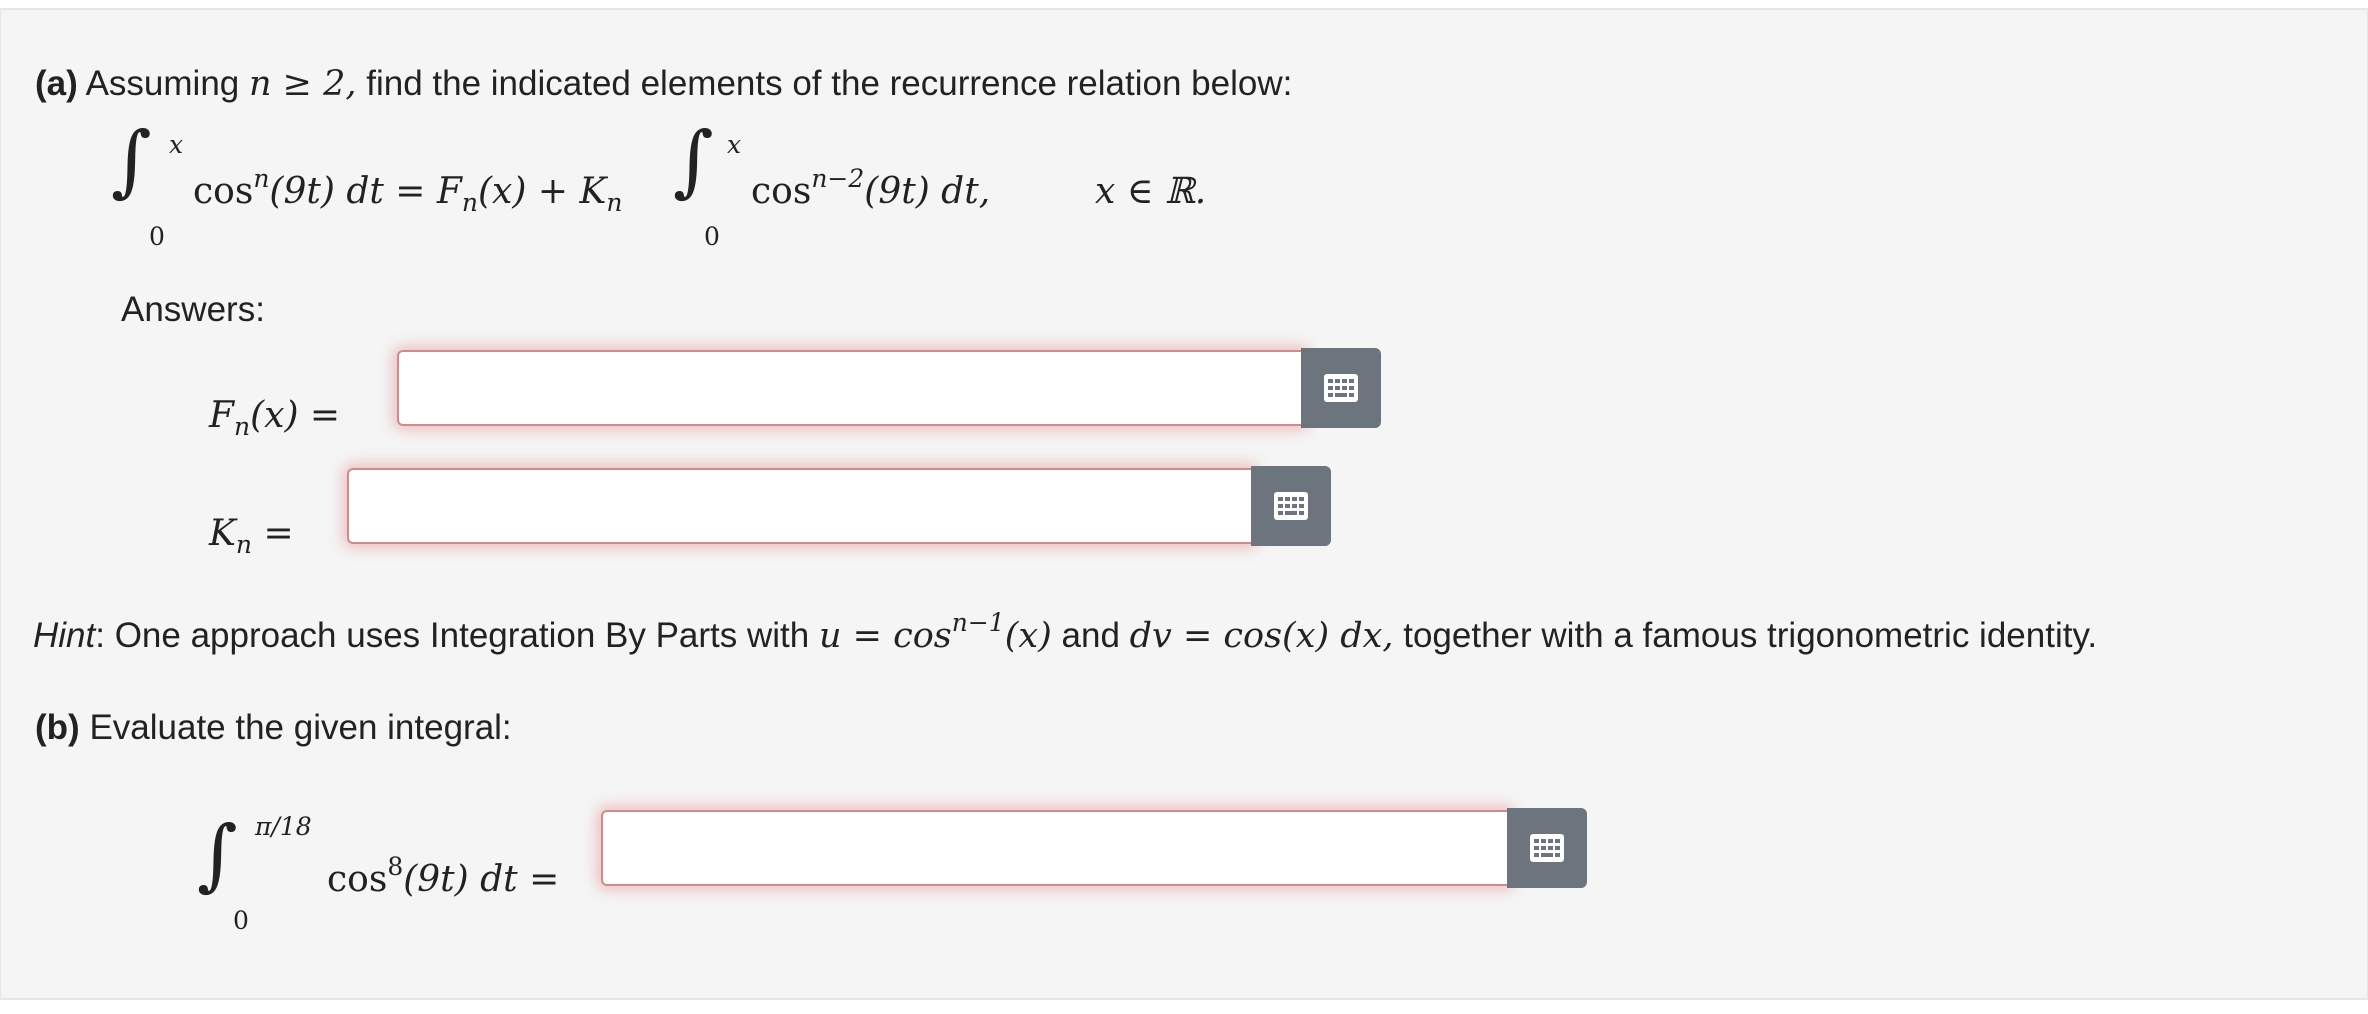  I want to click on hint-and: and, so click(1090, 635).